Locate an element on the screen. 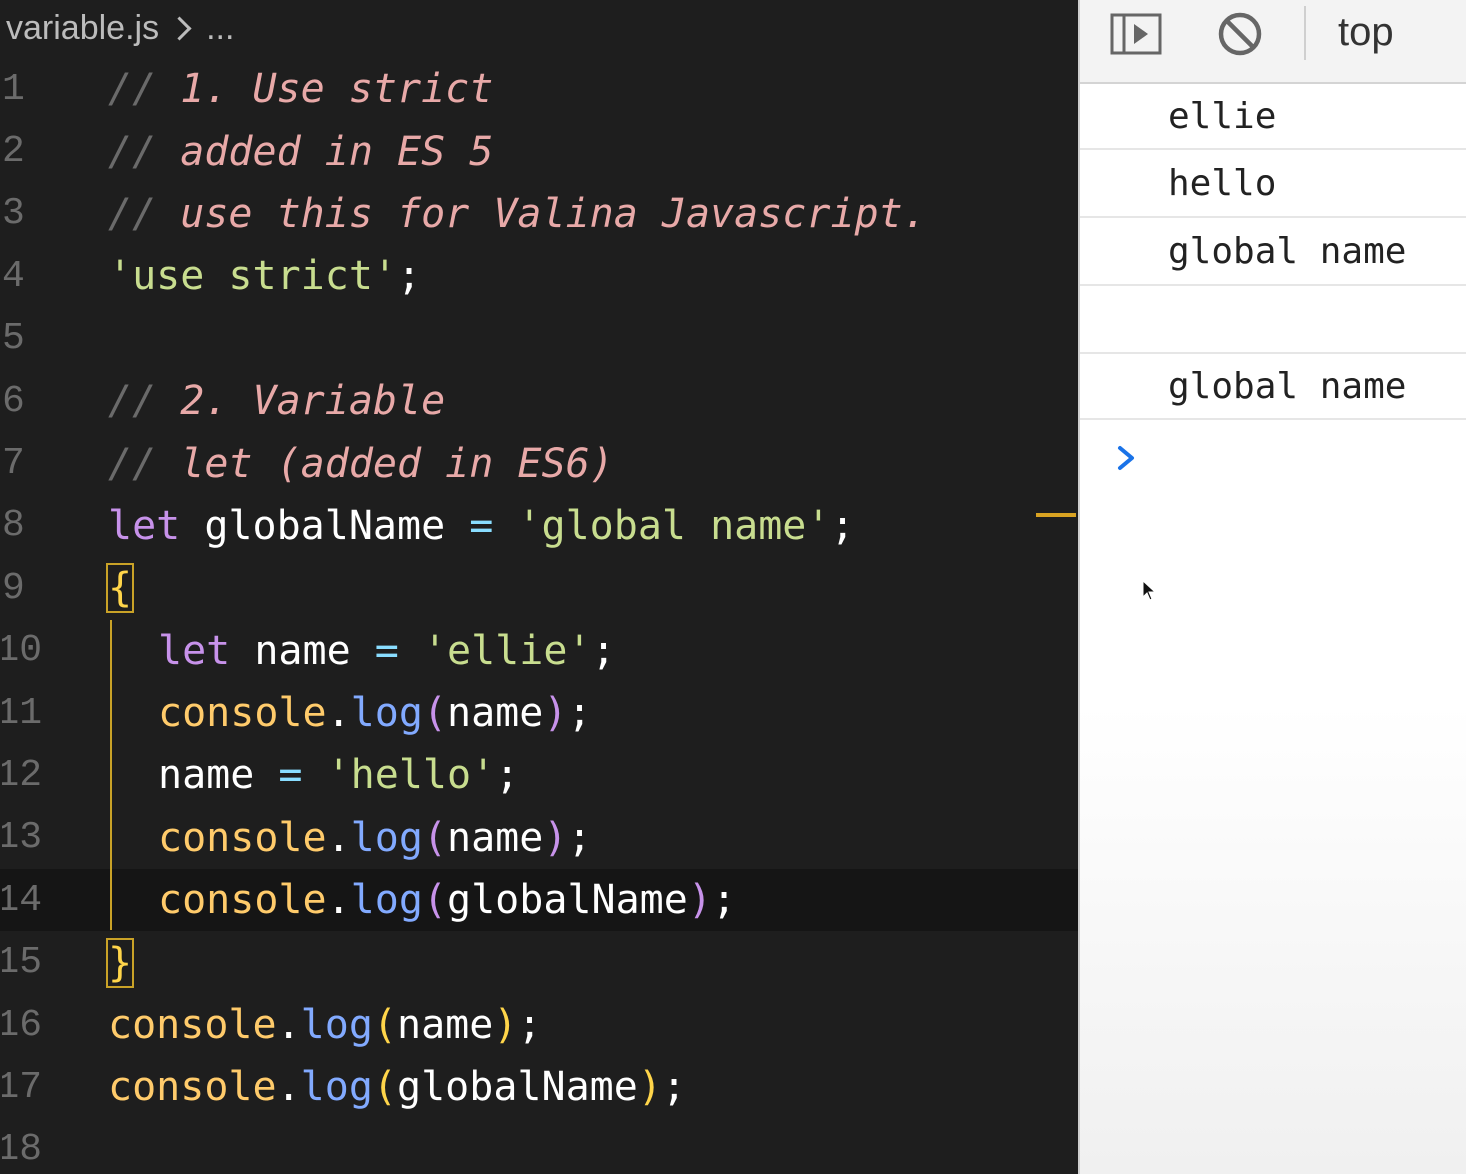 This screenshot has width=1466, height=1174. console-toolbar: top is located at coordinates (1273, 42).